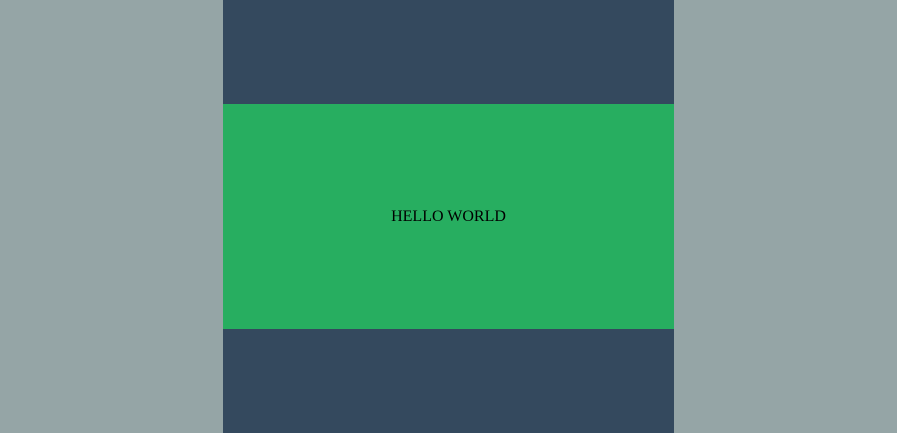 The image size is (897, 433). I want to click on hello-text: HELLO WORLD, so click(448, 216).